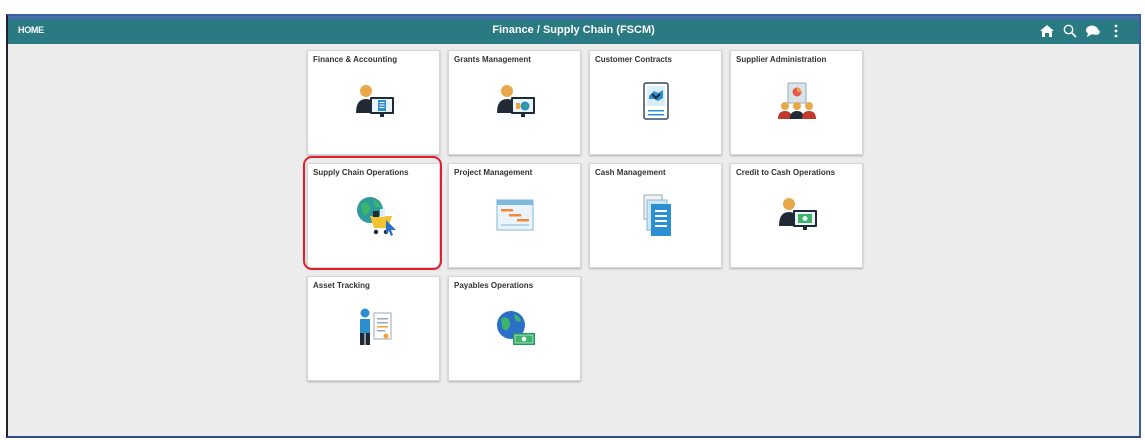  I want to click on tile-label: Project Management, so click(493, 172).